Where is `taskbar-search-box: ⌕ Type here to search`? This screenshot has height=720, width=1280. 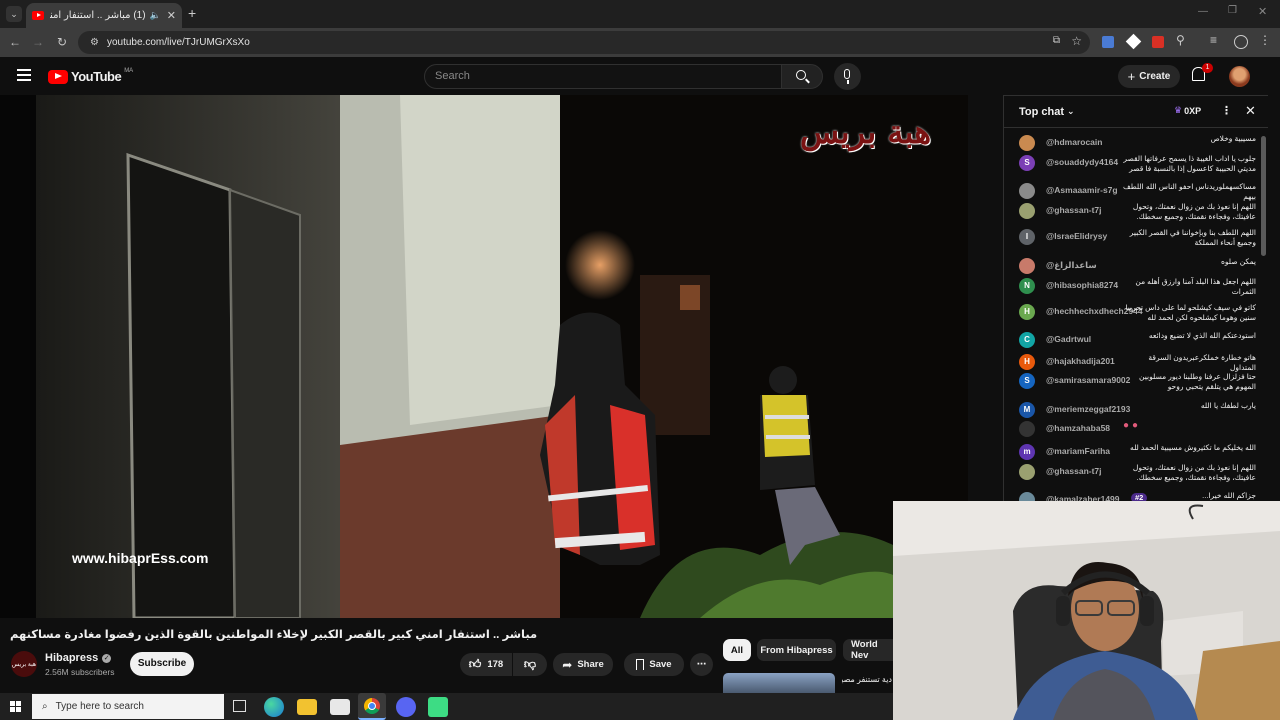
taskbar-search-box: ⌕ Type here to search is located at coordinates (128, 706).